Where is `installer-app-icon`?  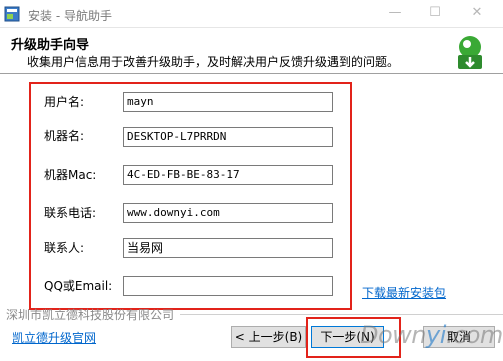 installer-app-icon is located at coordinates (12, 14).